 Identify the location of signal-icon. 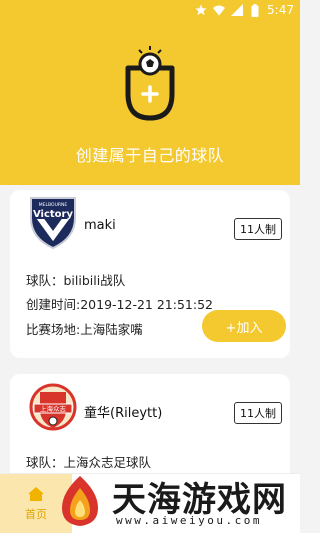
(237, 10).